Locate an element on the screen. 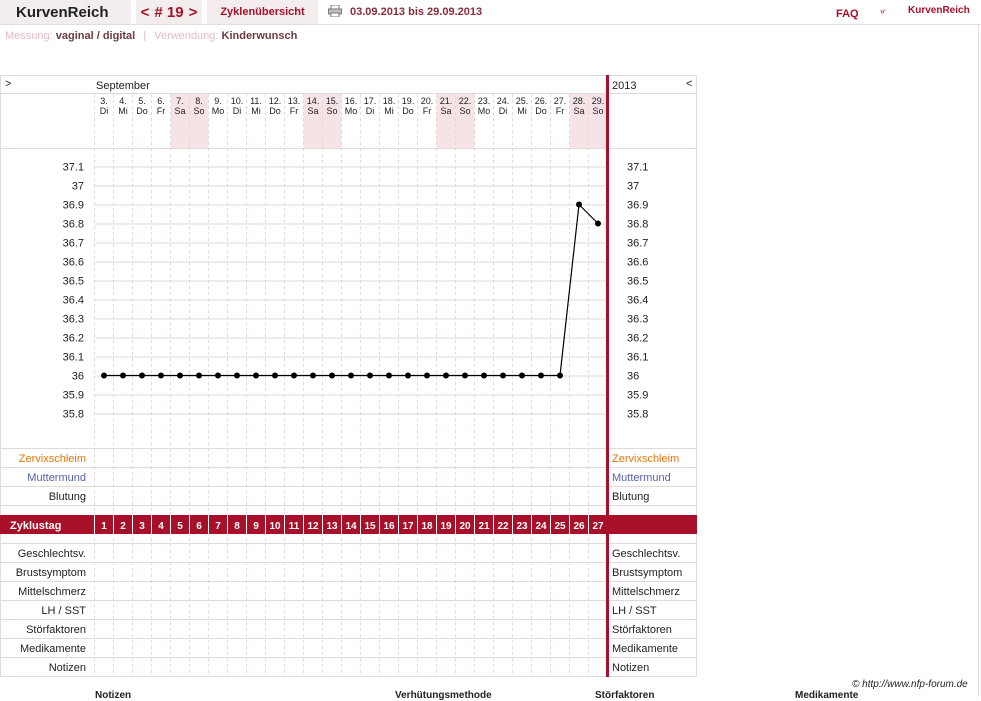  y-tick-label-left: 36 is located at coordinates (78, 377).